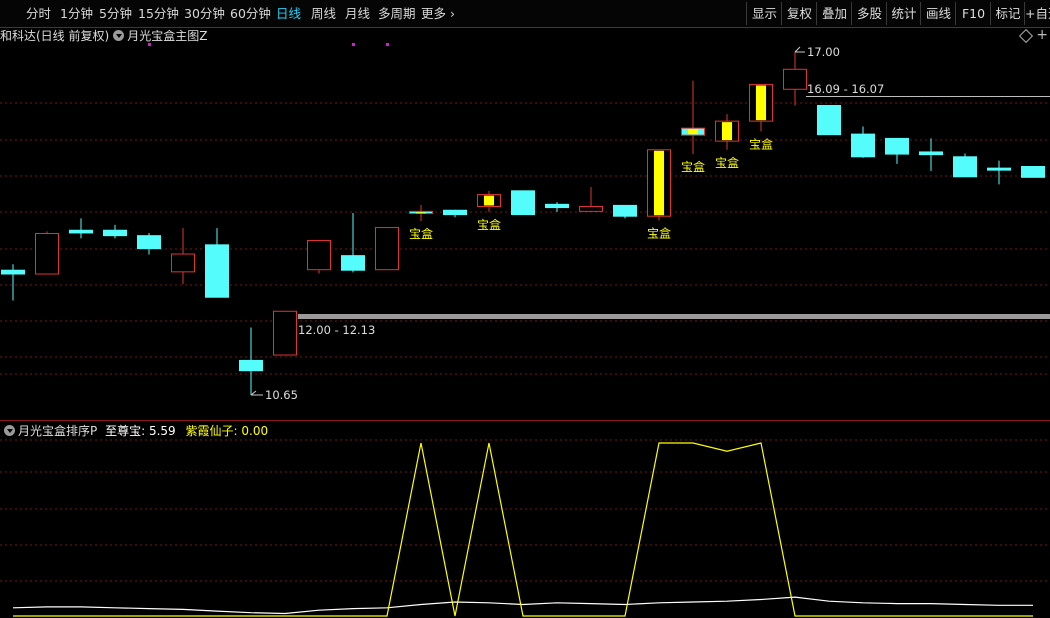 This screenshot has width=1050, height=618. Describe the element at coordinates (281, 395) in the screenshot. I see `annotation-low: 10.65` at that location.